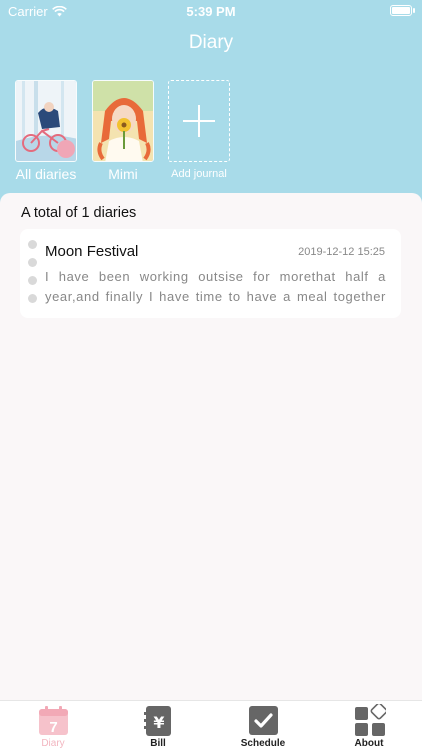 The width and height of the screenshot is (422, 750). Describe the element at coordinates (53, 743) in the screenshot. I see `tab-label-diary: Diary` at that location.